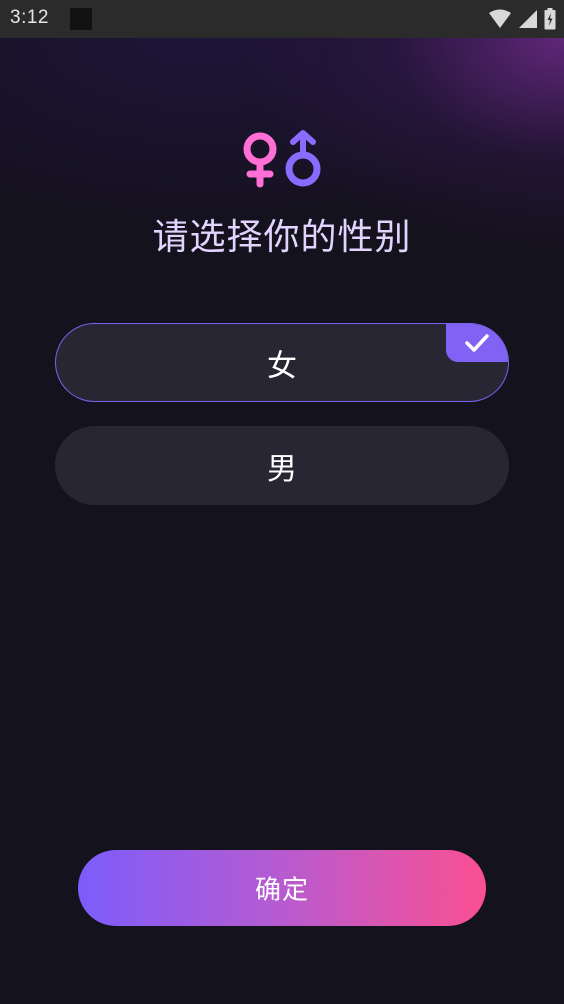 The height and width of the screenshot is (1004, 564). What do you see at coordinates (29, 17) in the screenshot?
I see `status-time: 3:12` at bounding box center [29, 17].